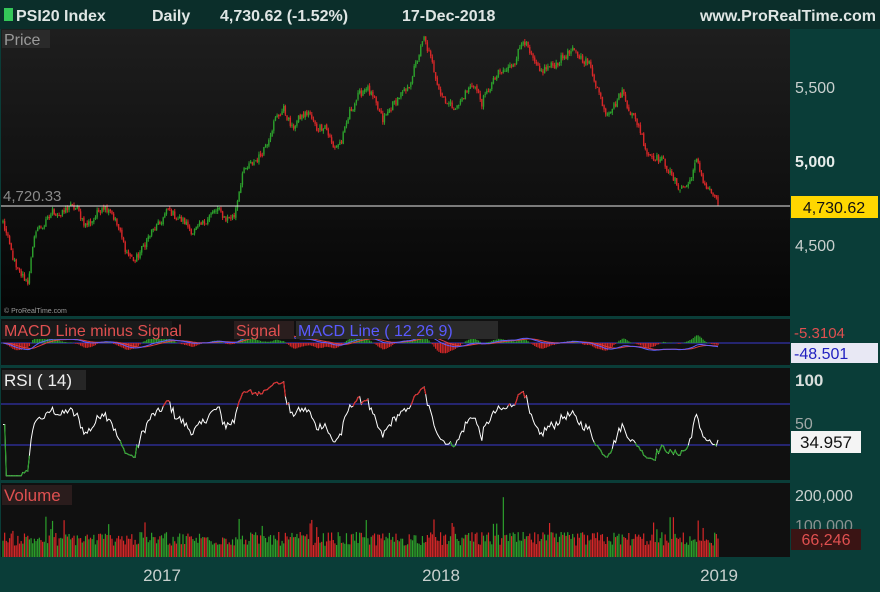  Describe the element at coordinates (821, 354) in the screenshot. I see `macd-badge-line: -48.501` at that location.